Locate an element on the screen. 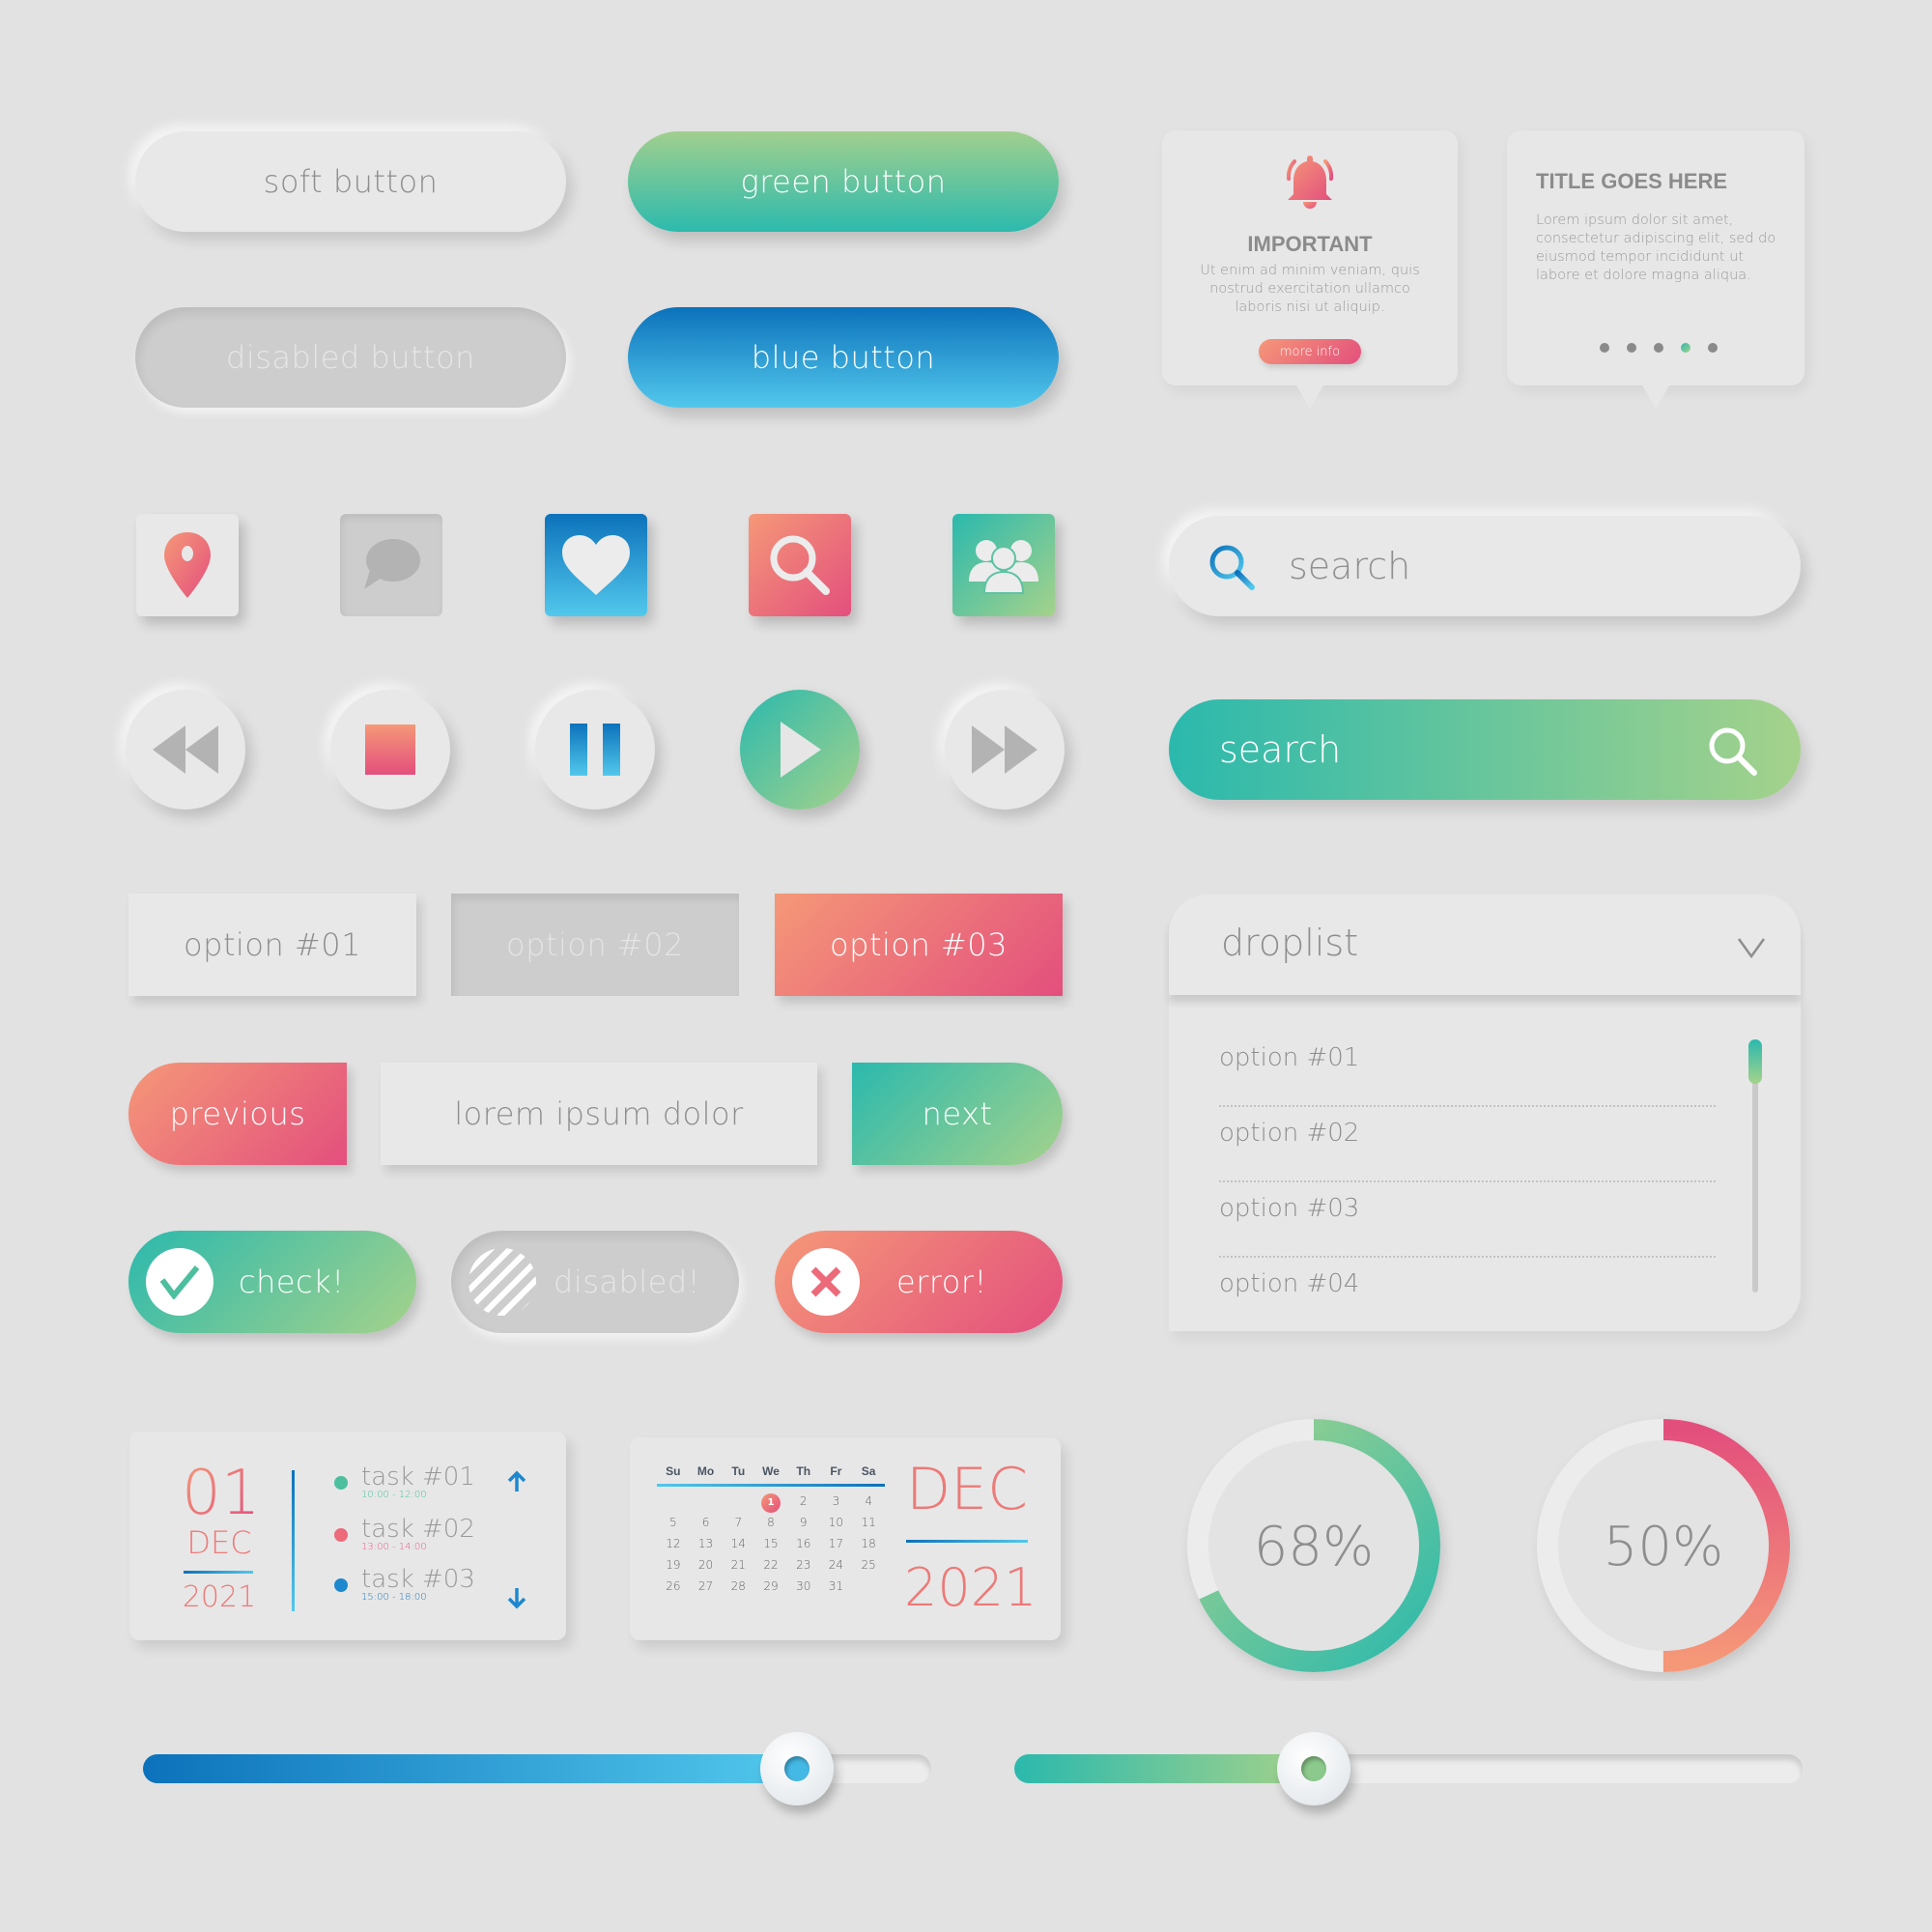 The image size is (1932, 1932). calendar-day: 7 is located at coordinates (738, 1522).